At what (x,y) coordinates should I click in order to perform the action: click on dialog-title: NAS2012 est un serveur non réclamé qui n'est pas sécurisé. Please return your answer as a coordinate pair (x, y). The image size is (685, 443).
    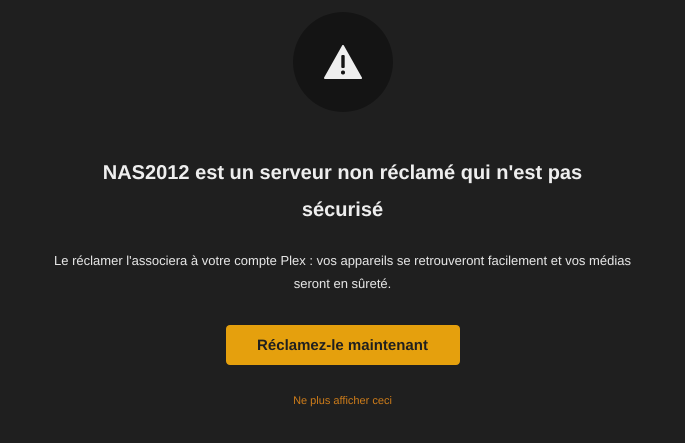
    Looking at the image, I should click on (343, 192).